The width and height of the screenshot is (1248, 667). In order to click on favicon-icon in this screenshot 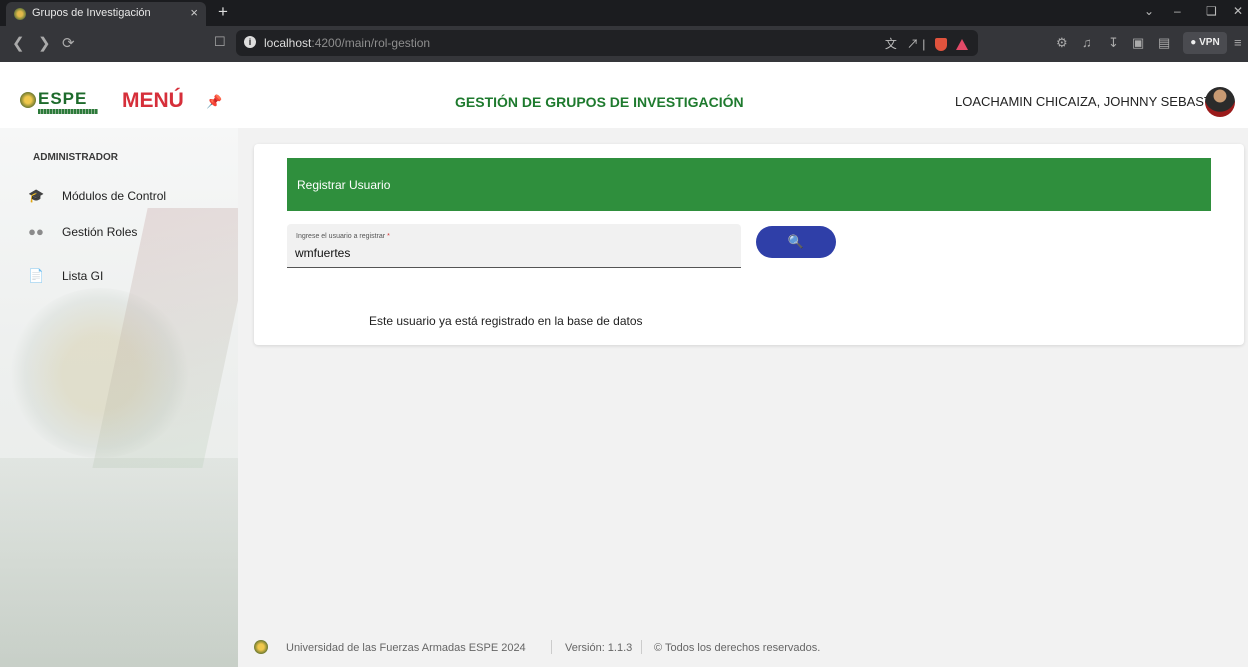, I will do `click(20, 14)`.